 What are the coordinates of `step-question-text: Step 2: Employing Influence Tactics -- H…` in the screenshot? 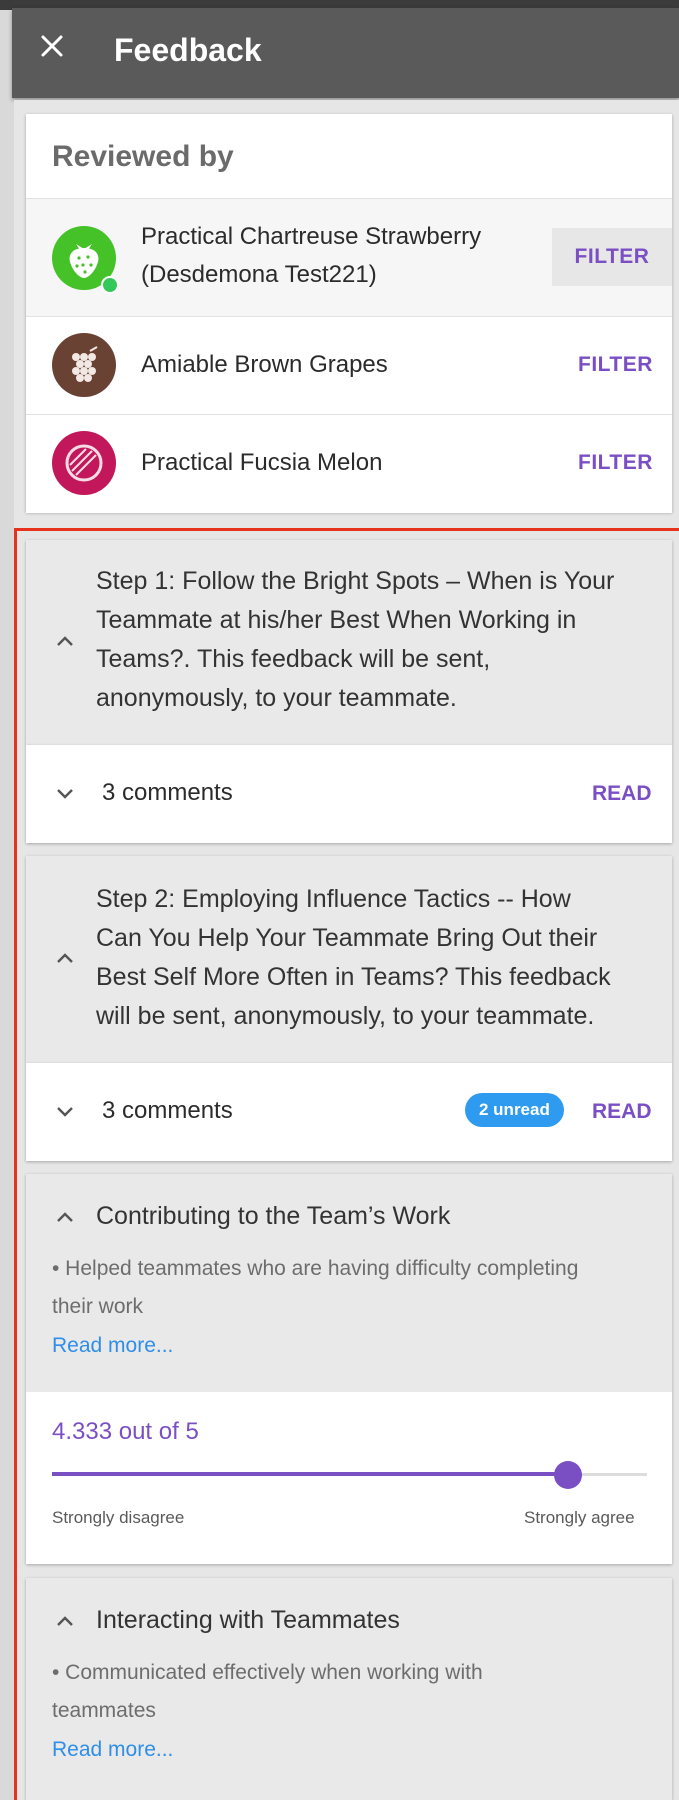 It's located at (353, 958).